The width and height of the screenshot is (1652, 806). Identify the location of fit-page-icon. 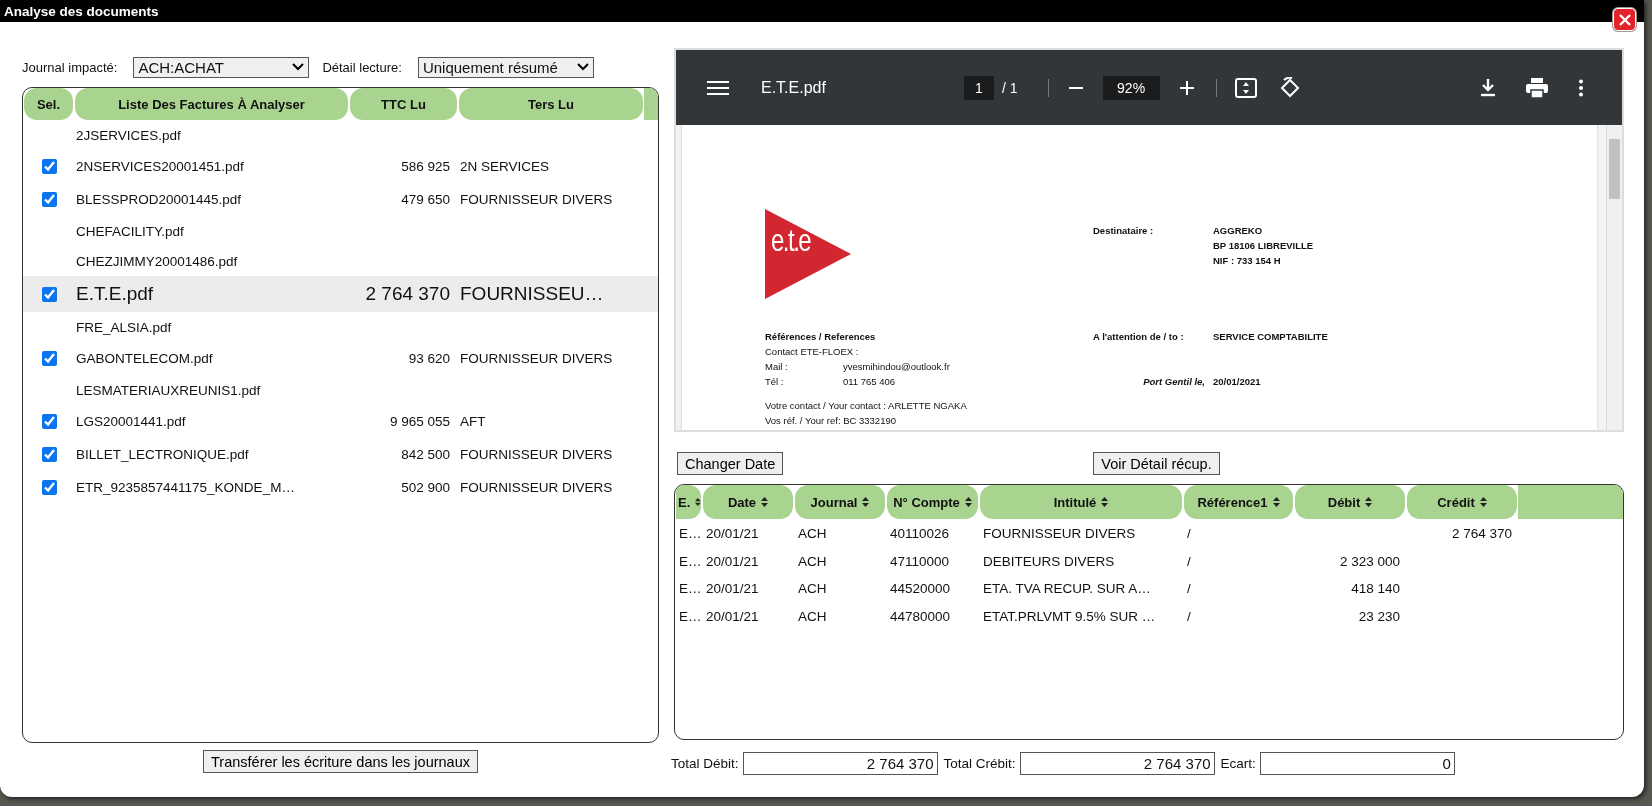
(1245, 87).